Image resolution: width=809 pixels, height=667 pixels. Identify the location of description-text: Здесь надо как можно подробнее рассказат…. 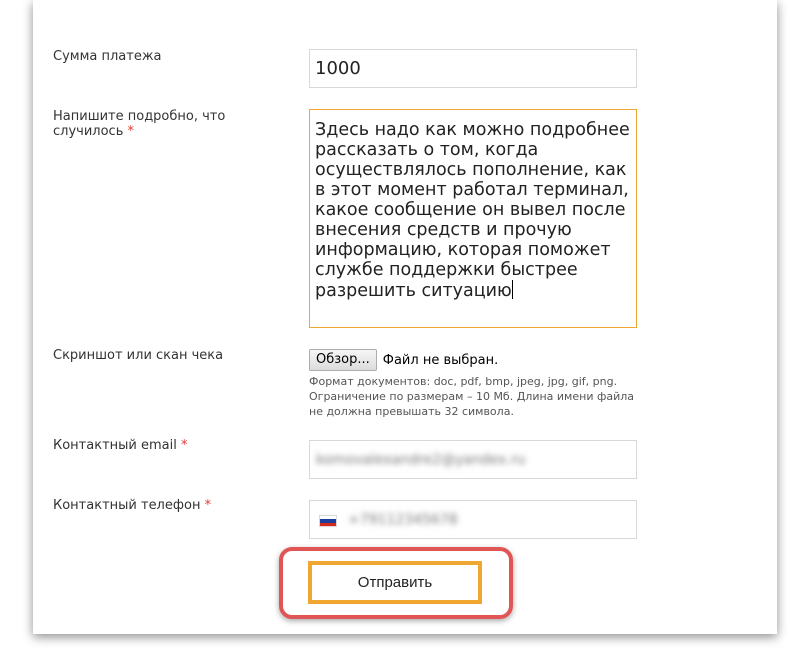
(475, 210).